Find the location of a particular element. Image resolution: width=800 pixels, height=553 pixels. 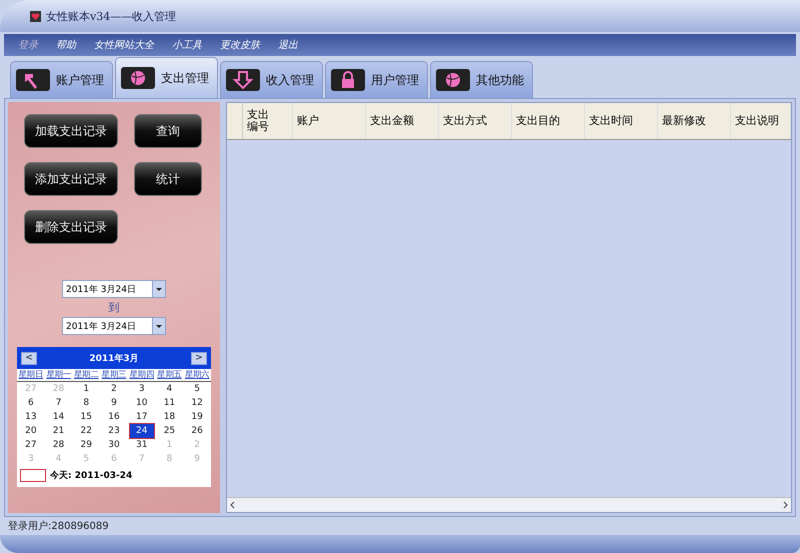

action-button: 查询 is located at coordinates (168, 131).